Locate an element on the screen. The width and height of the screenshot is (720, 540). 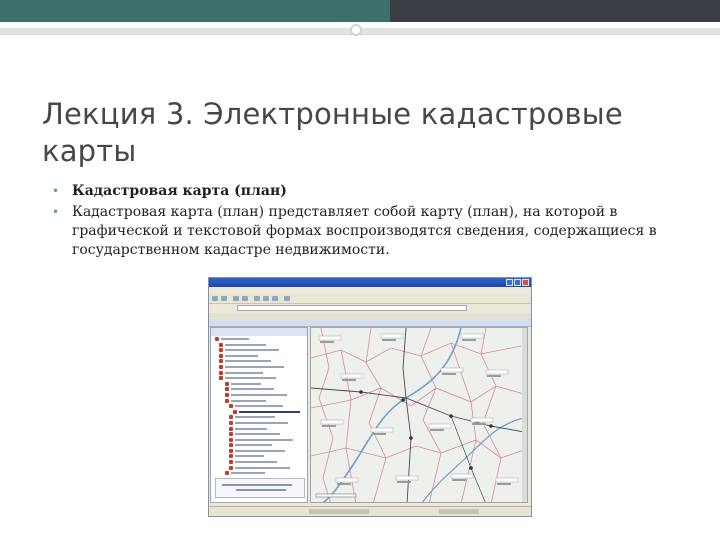
header-bar-teal is located at coordinates (195, 11).